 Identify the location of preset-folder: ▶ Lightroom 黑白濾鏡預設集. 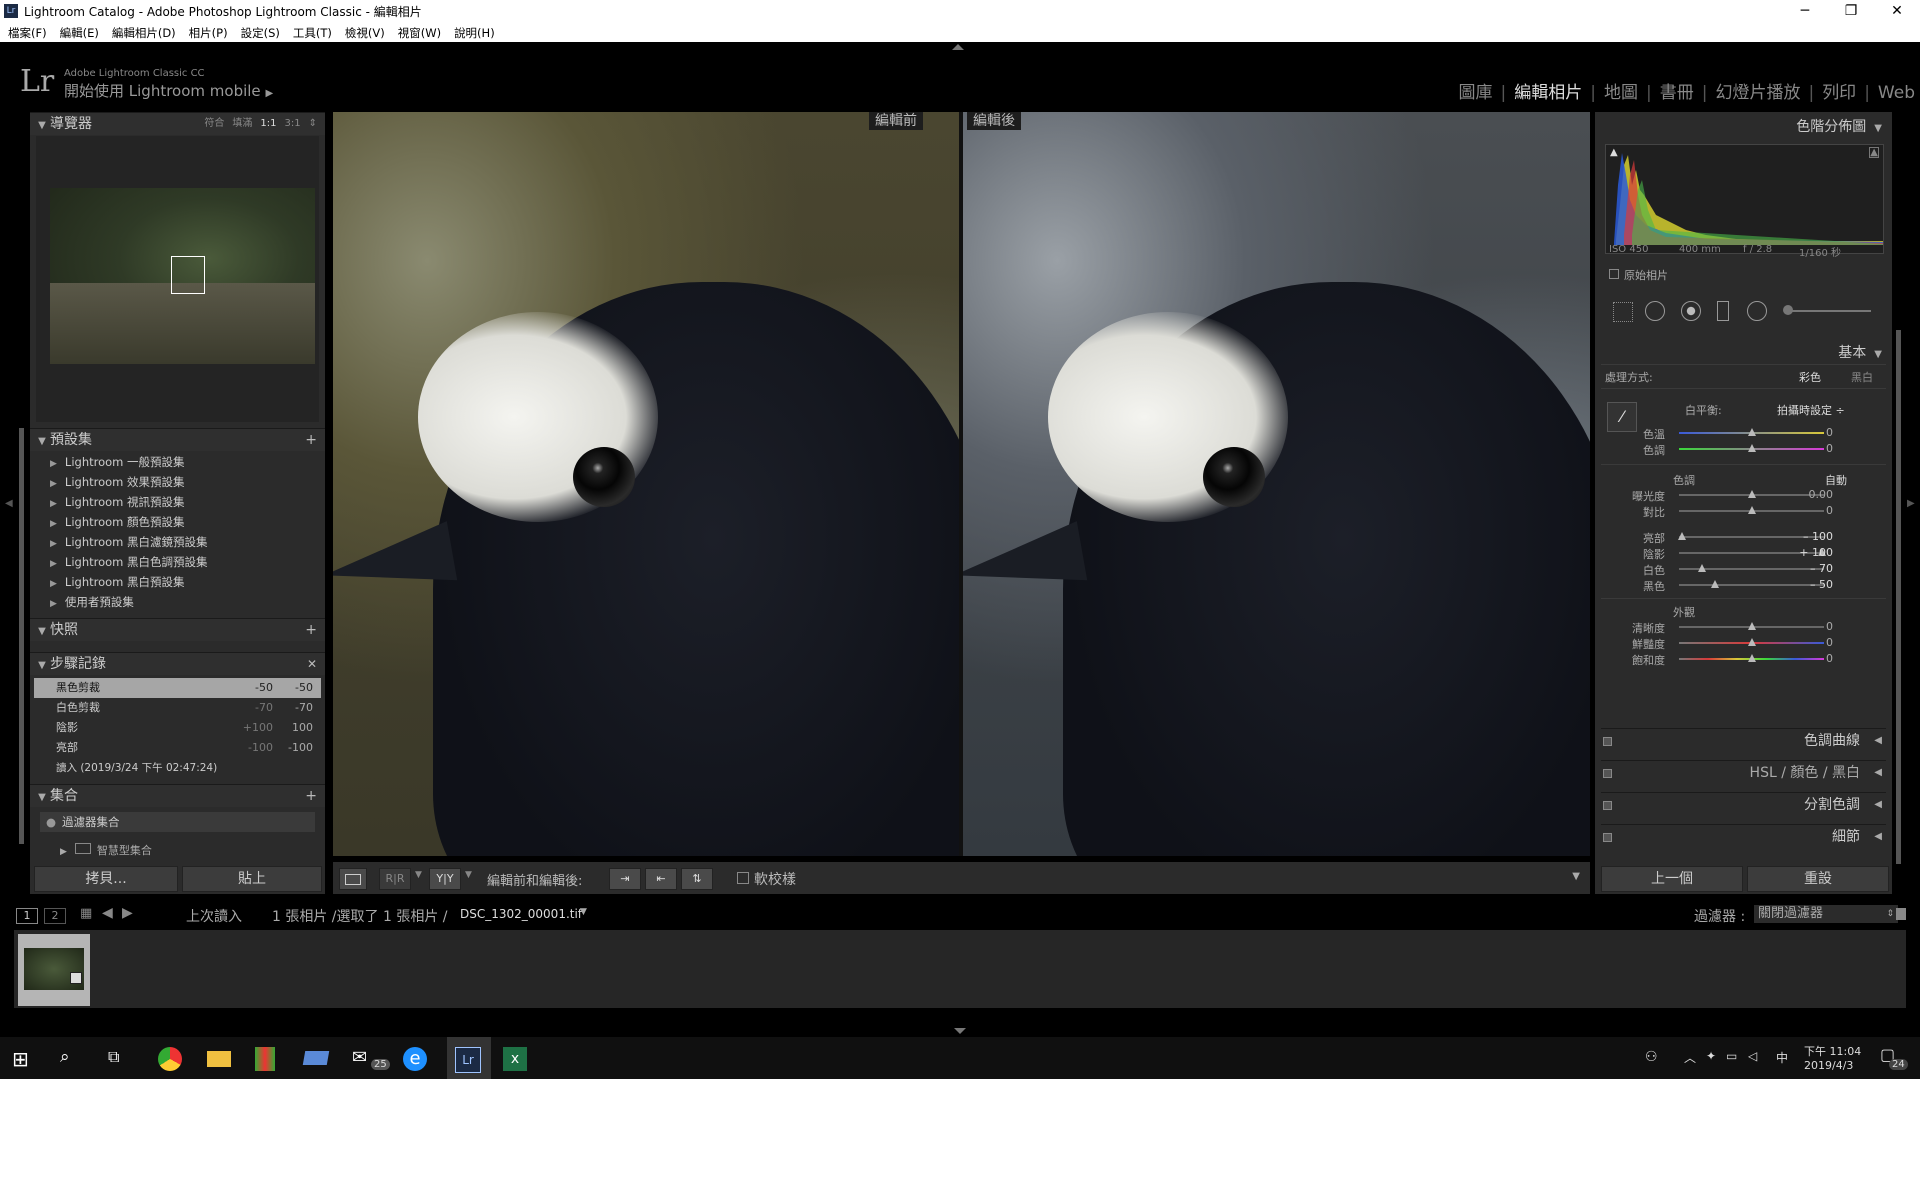
(129, 542).